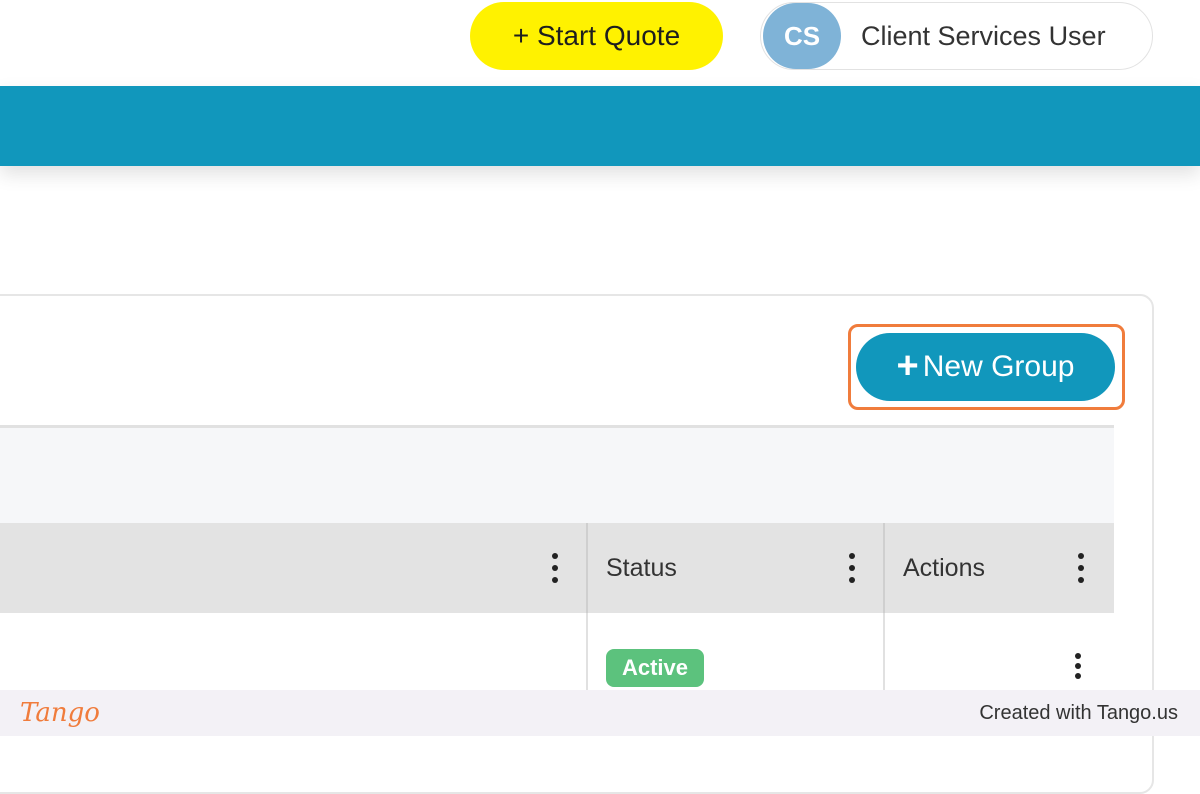 Image resolution: width=1200 pixels, height=794 pixels. What do you see at coordinates (1078, 666) in the screenshot?
I see `row-actions-icon` at bounding box center [1078, 666].